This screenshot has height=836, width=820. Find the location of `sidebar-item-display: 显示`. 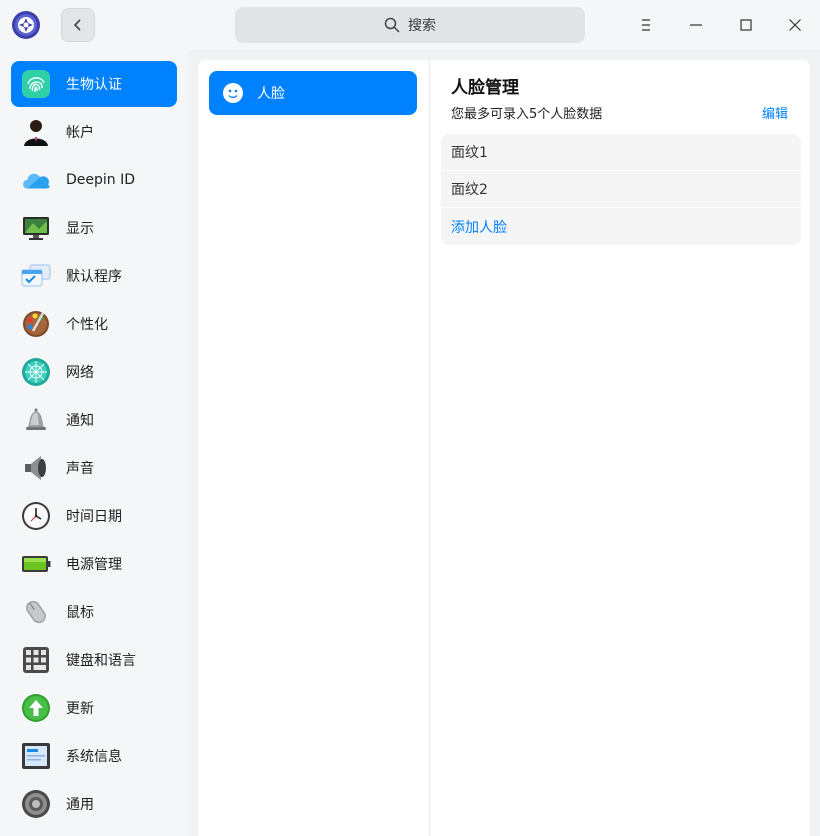

sidebar-item-display: 显示 is located at coordinates (94, 228).